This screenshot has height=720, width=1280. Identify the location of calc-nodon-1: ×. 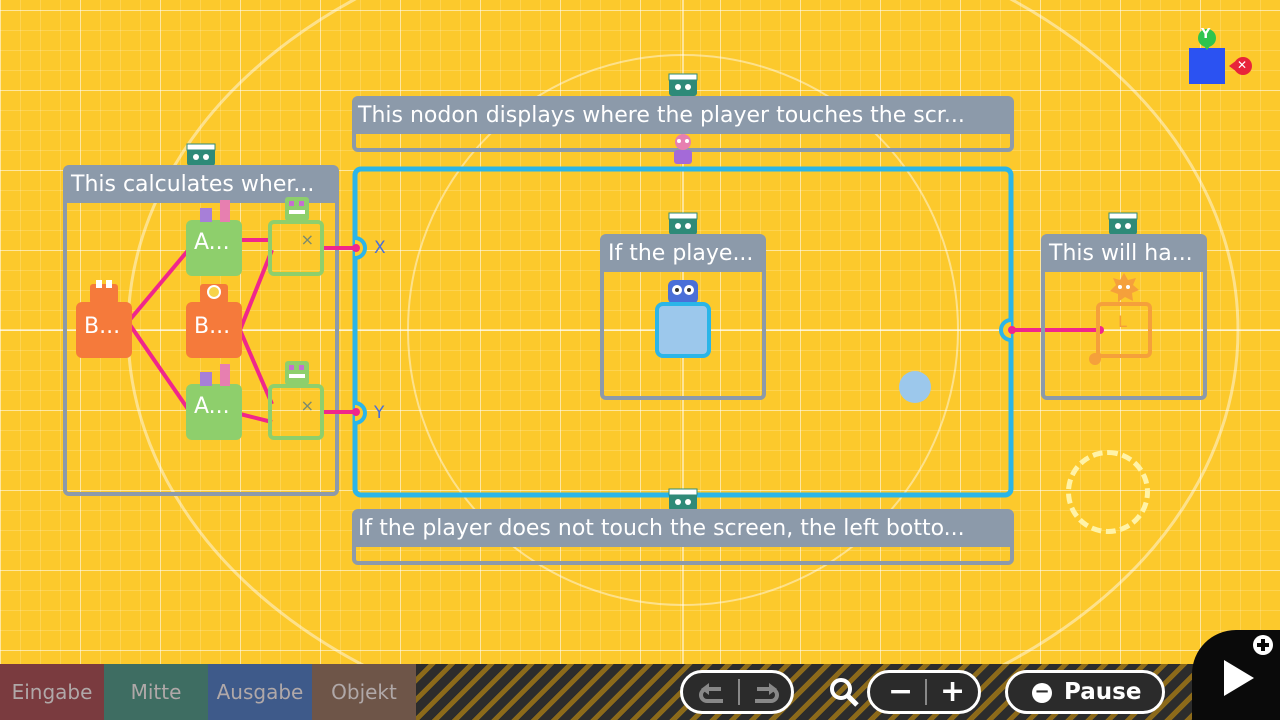
(296, 248).